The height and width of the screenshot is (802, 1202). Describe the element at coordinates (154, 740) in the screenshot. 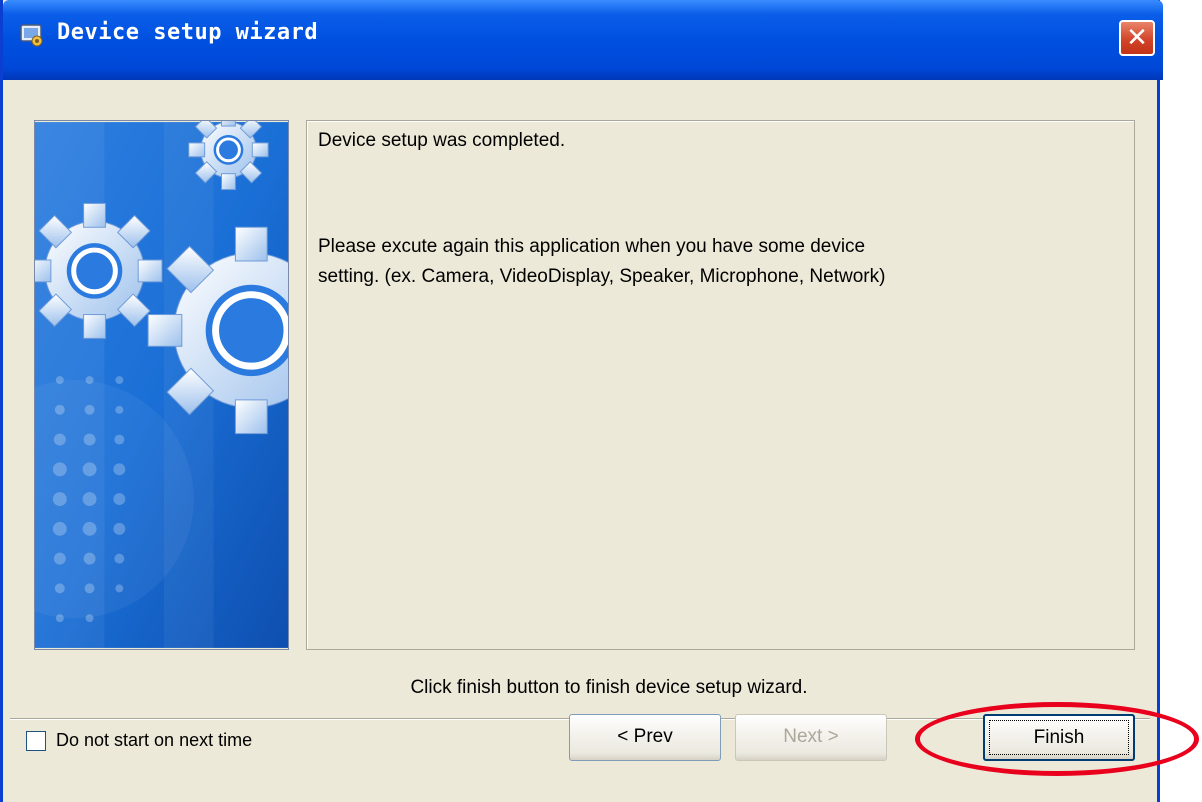

I see `checkbox-label: Do not start on next time` at that location.